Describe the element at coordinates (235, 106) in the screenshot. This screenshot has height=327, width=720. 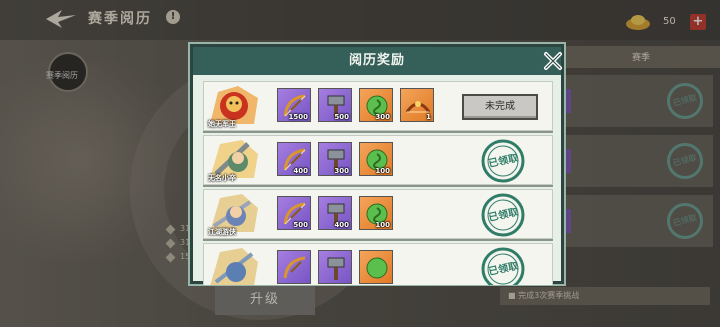
I see `hero-portrait: 她无军王` at that location.